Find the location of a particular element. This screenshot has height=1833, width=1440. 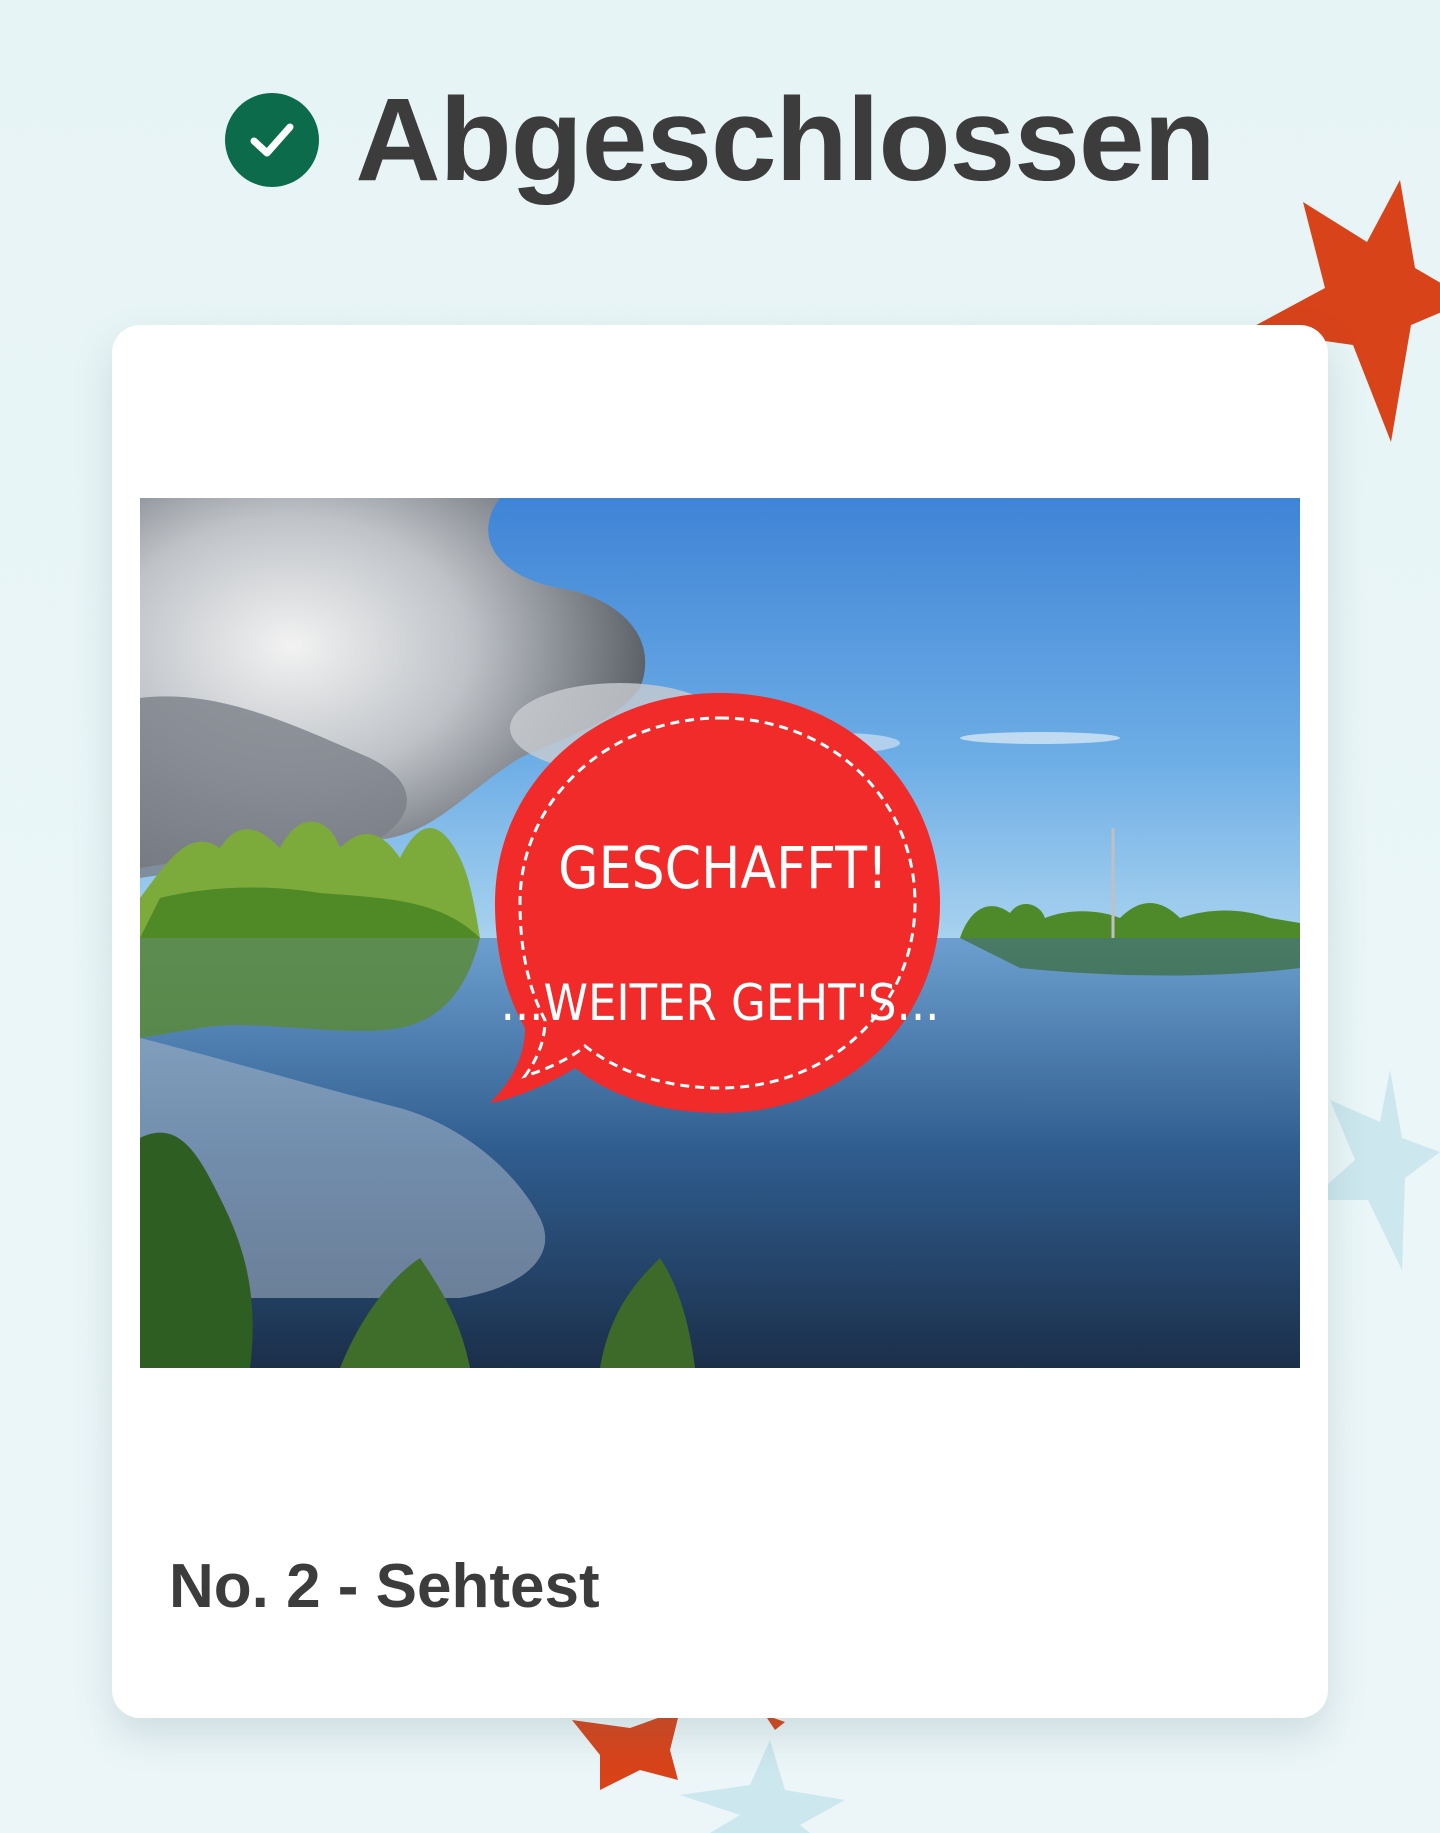

completion-header: Abgeschlossen is located at coordinates (720, 140).